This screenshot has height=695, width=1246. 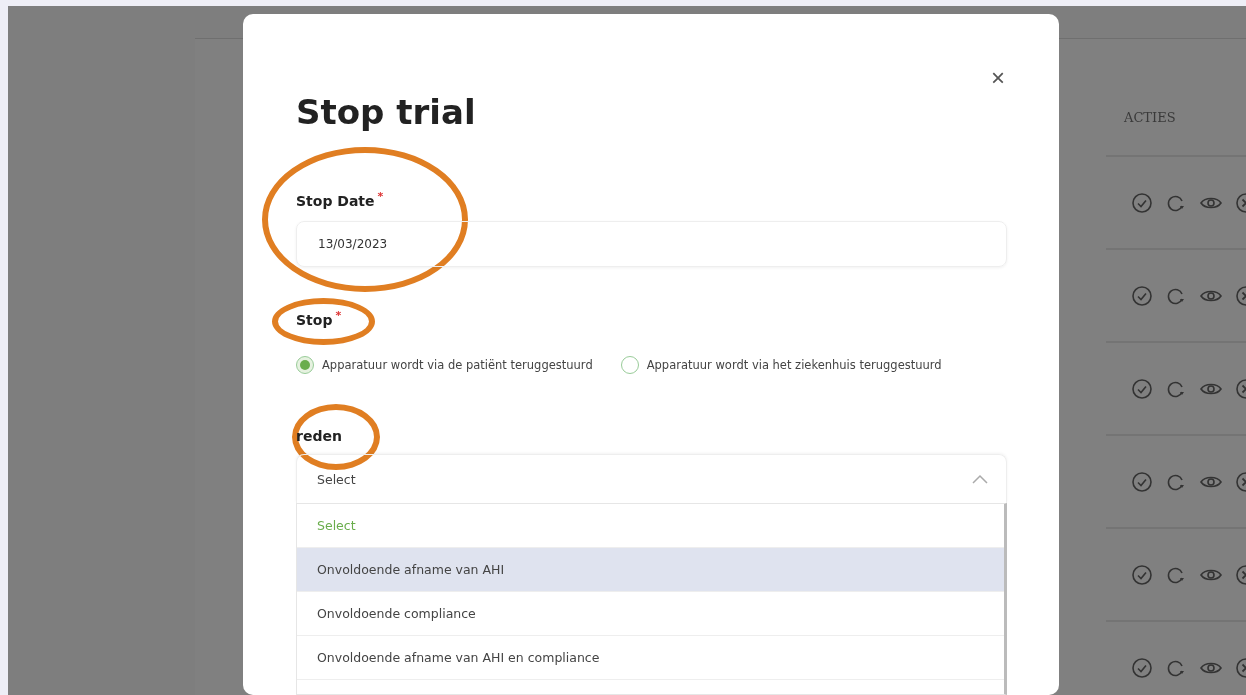 I want to click on dropdown-option: Onvoldoende compliance, so click(x=650, y=614).